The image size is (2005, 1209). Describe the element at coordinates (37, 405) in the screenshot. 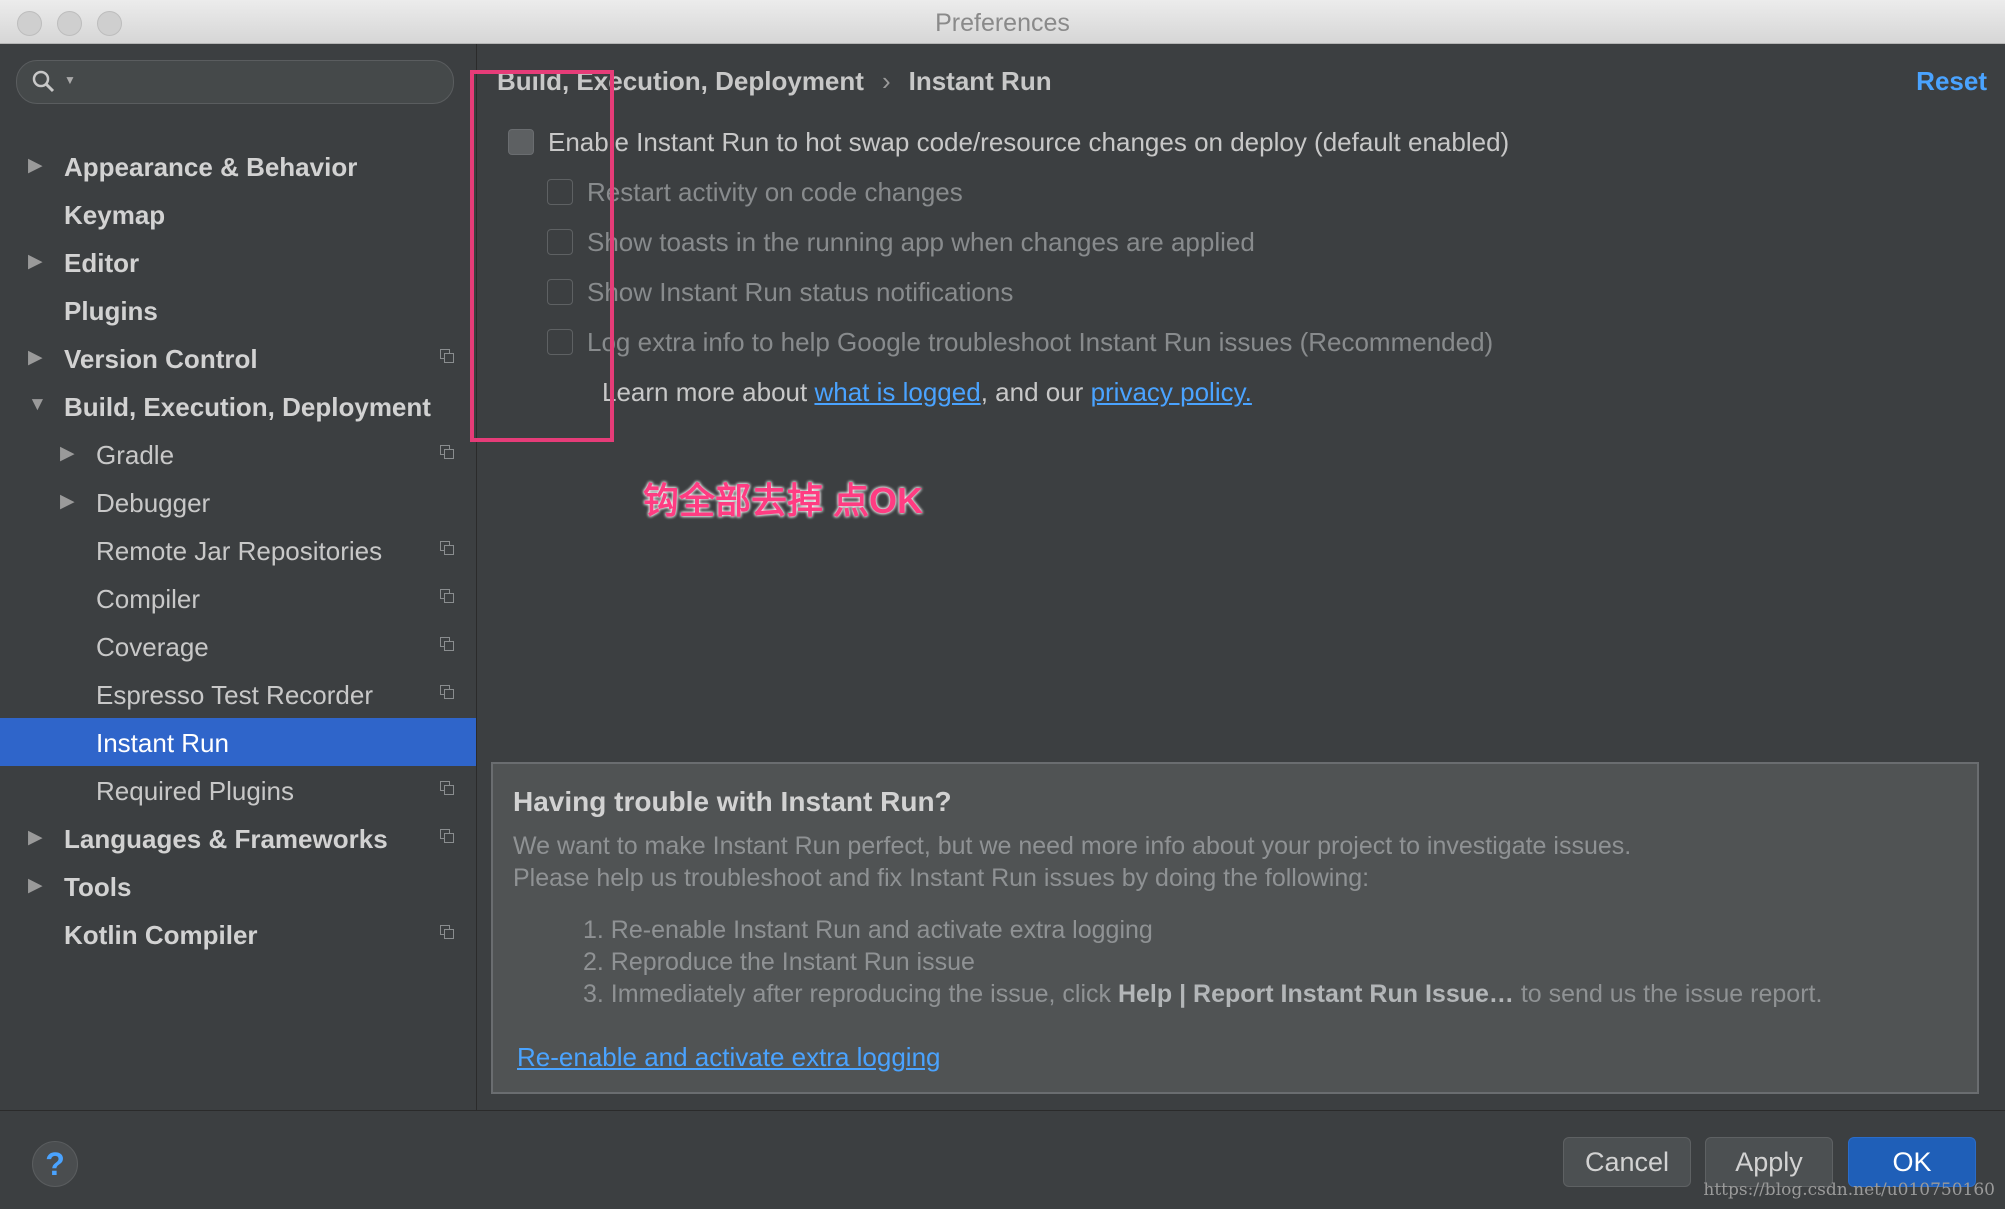

I see `expand-down-arrow-icon: ▼` at that location.